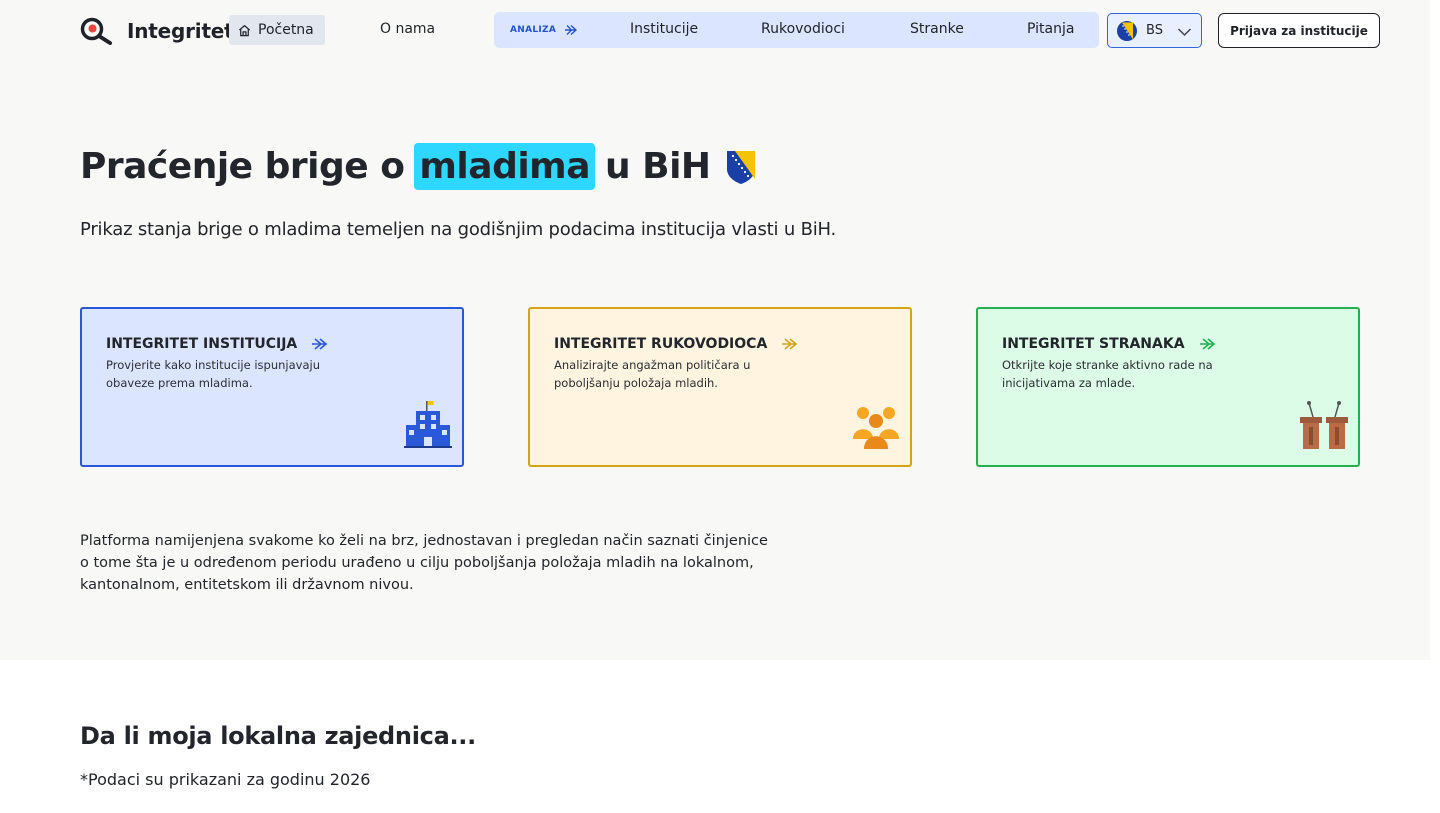 The image size is (1440, 813). I want to click on people-icon, so click(876, 428).